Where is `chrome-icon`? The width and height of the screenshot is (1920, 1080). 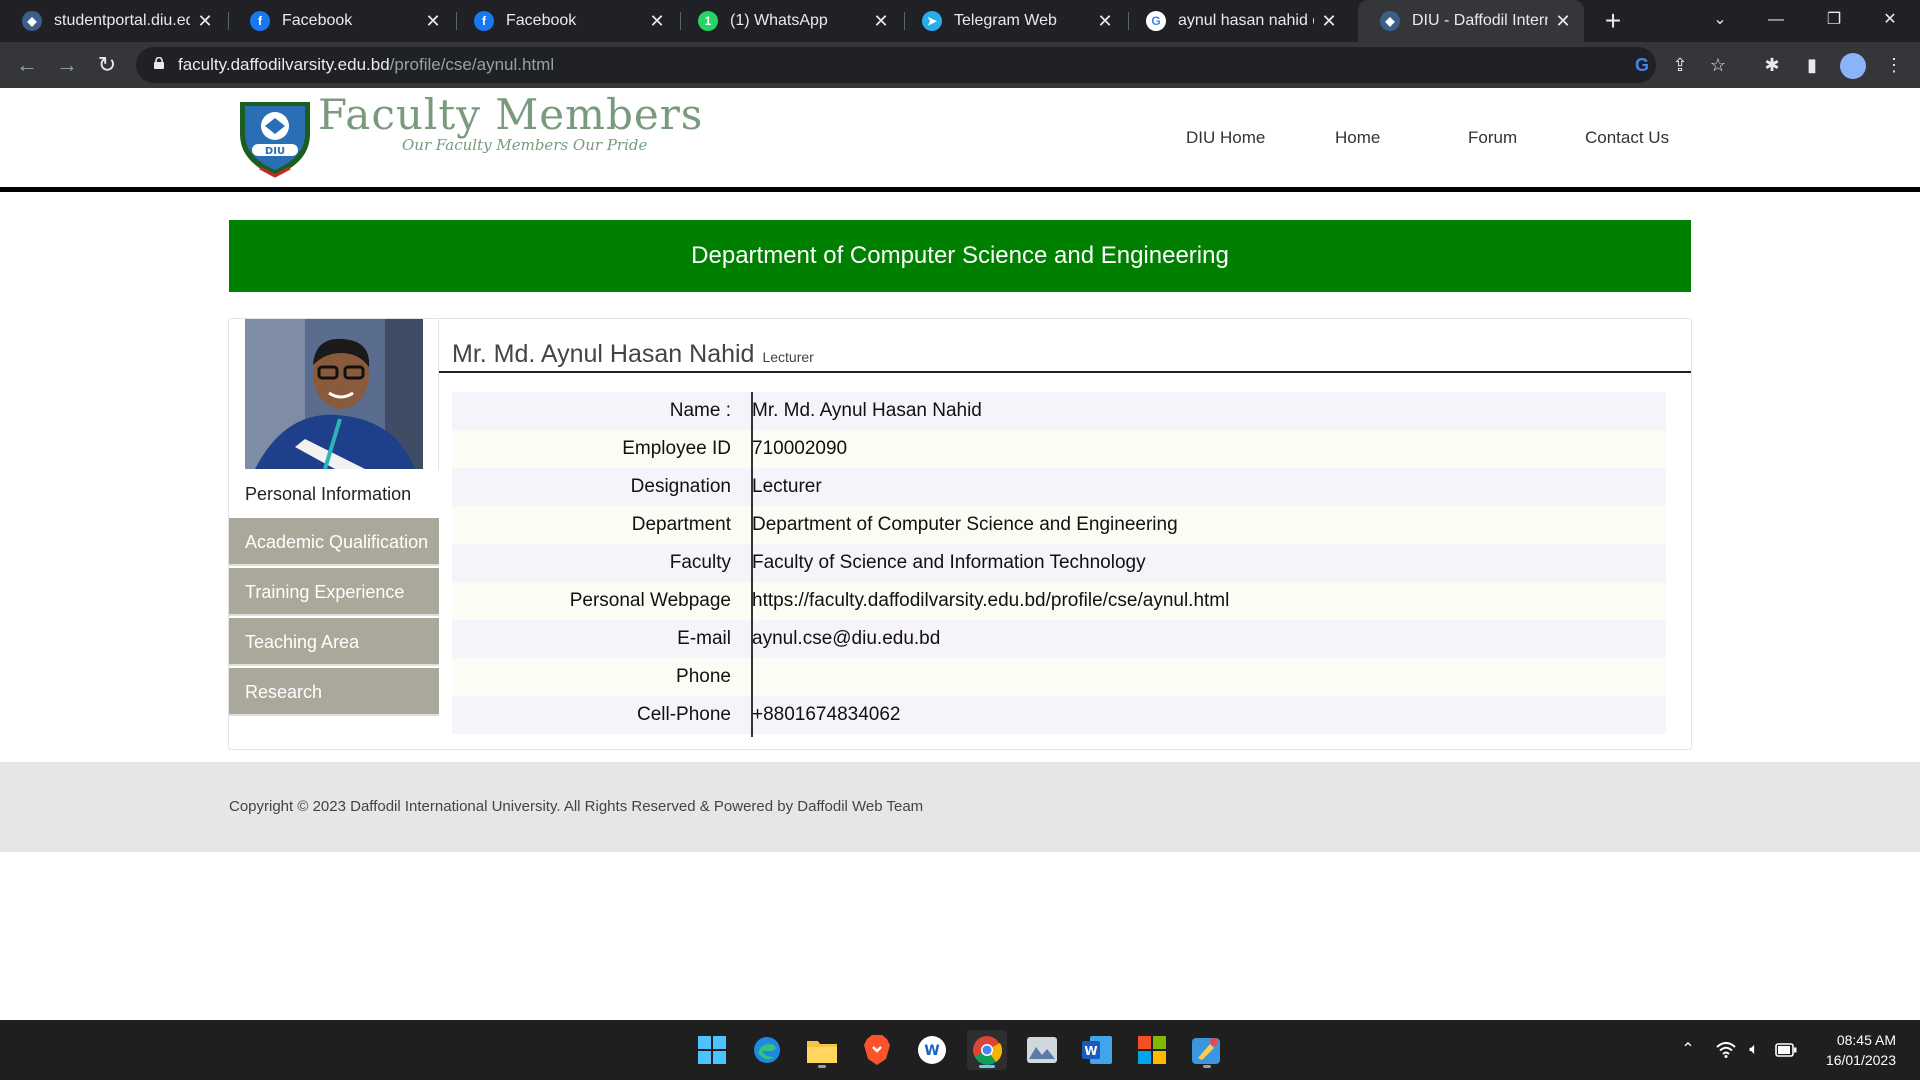 chrome-icon is located at coordinates (987, 1050).